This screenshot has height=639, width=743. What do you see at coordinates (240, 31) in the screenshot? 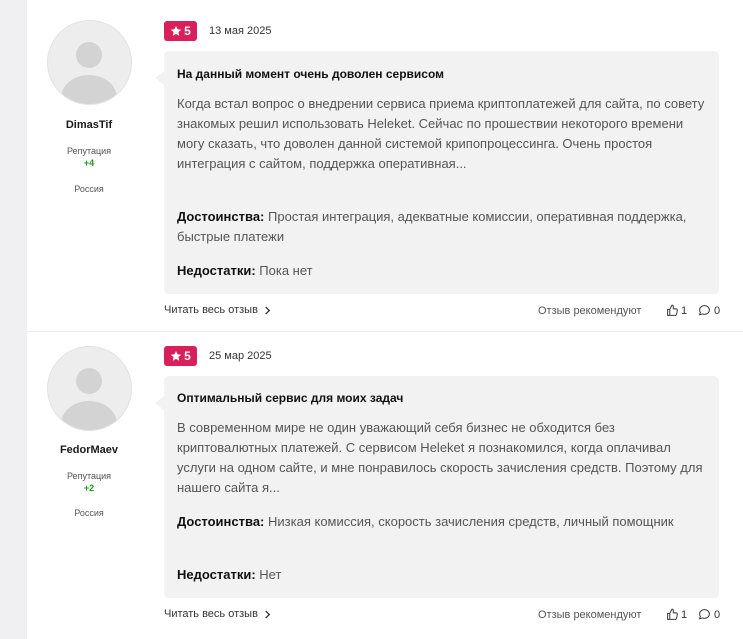
I see `review-date: 13 мая 2025` at bounding box center [240, 31].